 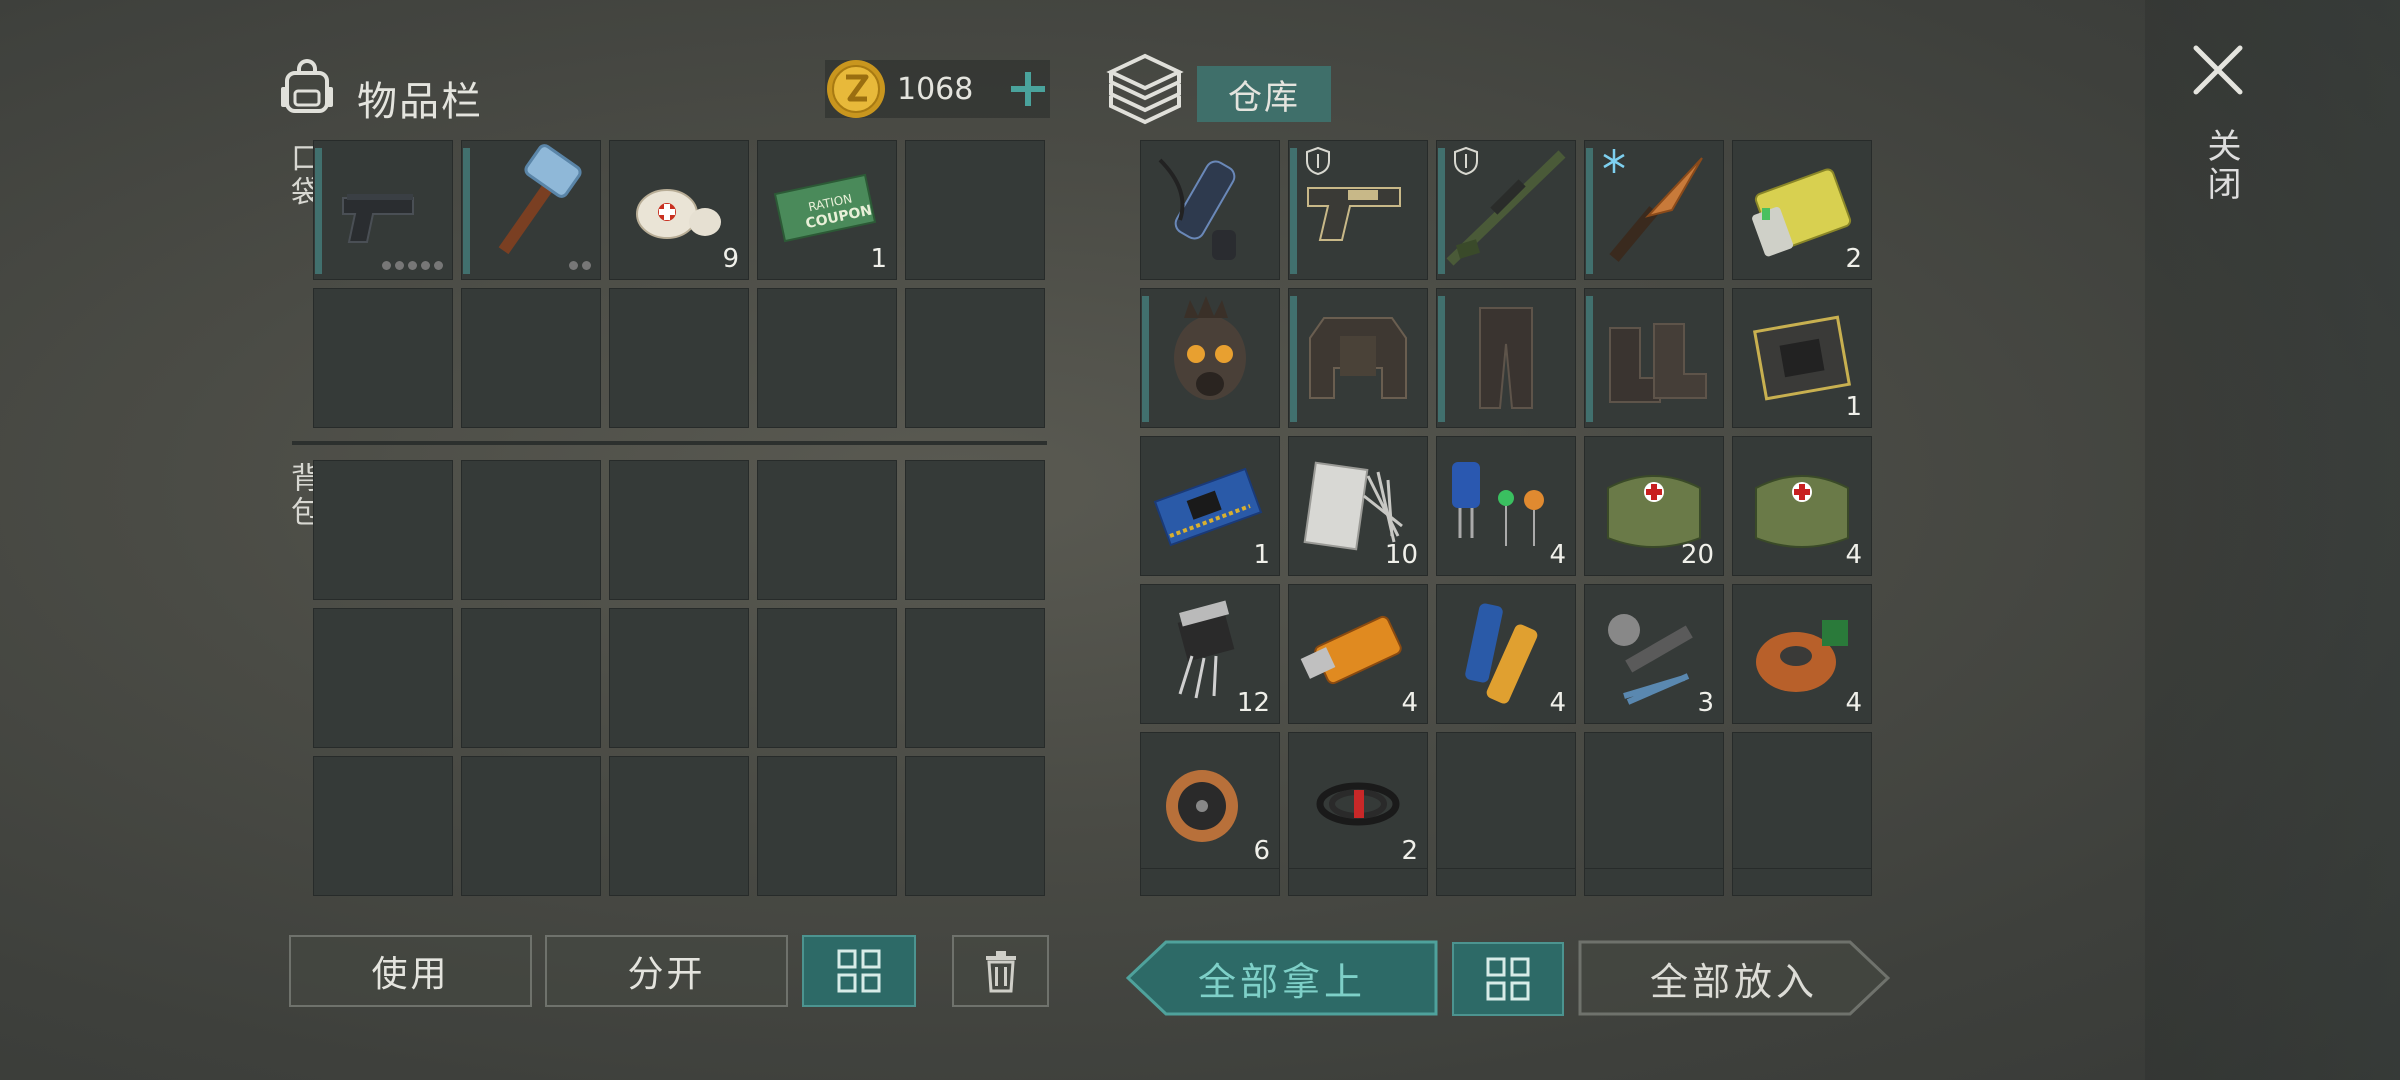 I want to click on warehouse-slot: 6, so click(x=1210, y=802).